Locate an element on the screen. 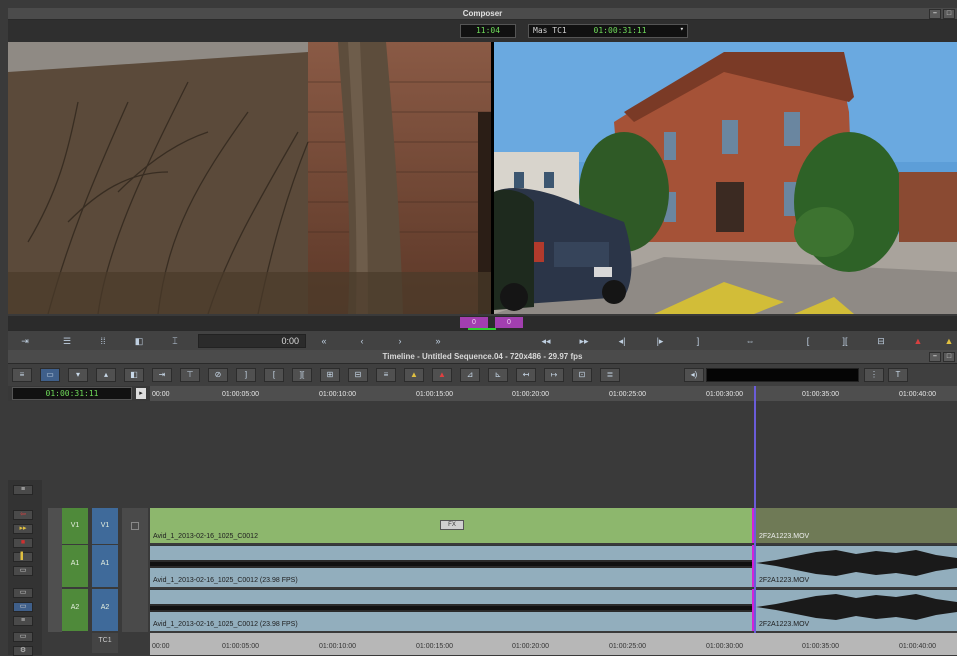 This screenshot has width=957, height=656. top-icon: ⇥ is located at coordinates (162, 375).